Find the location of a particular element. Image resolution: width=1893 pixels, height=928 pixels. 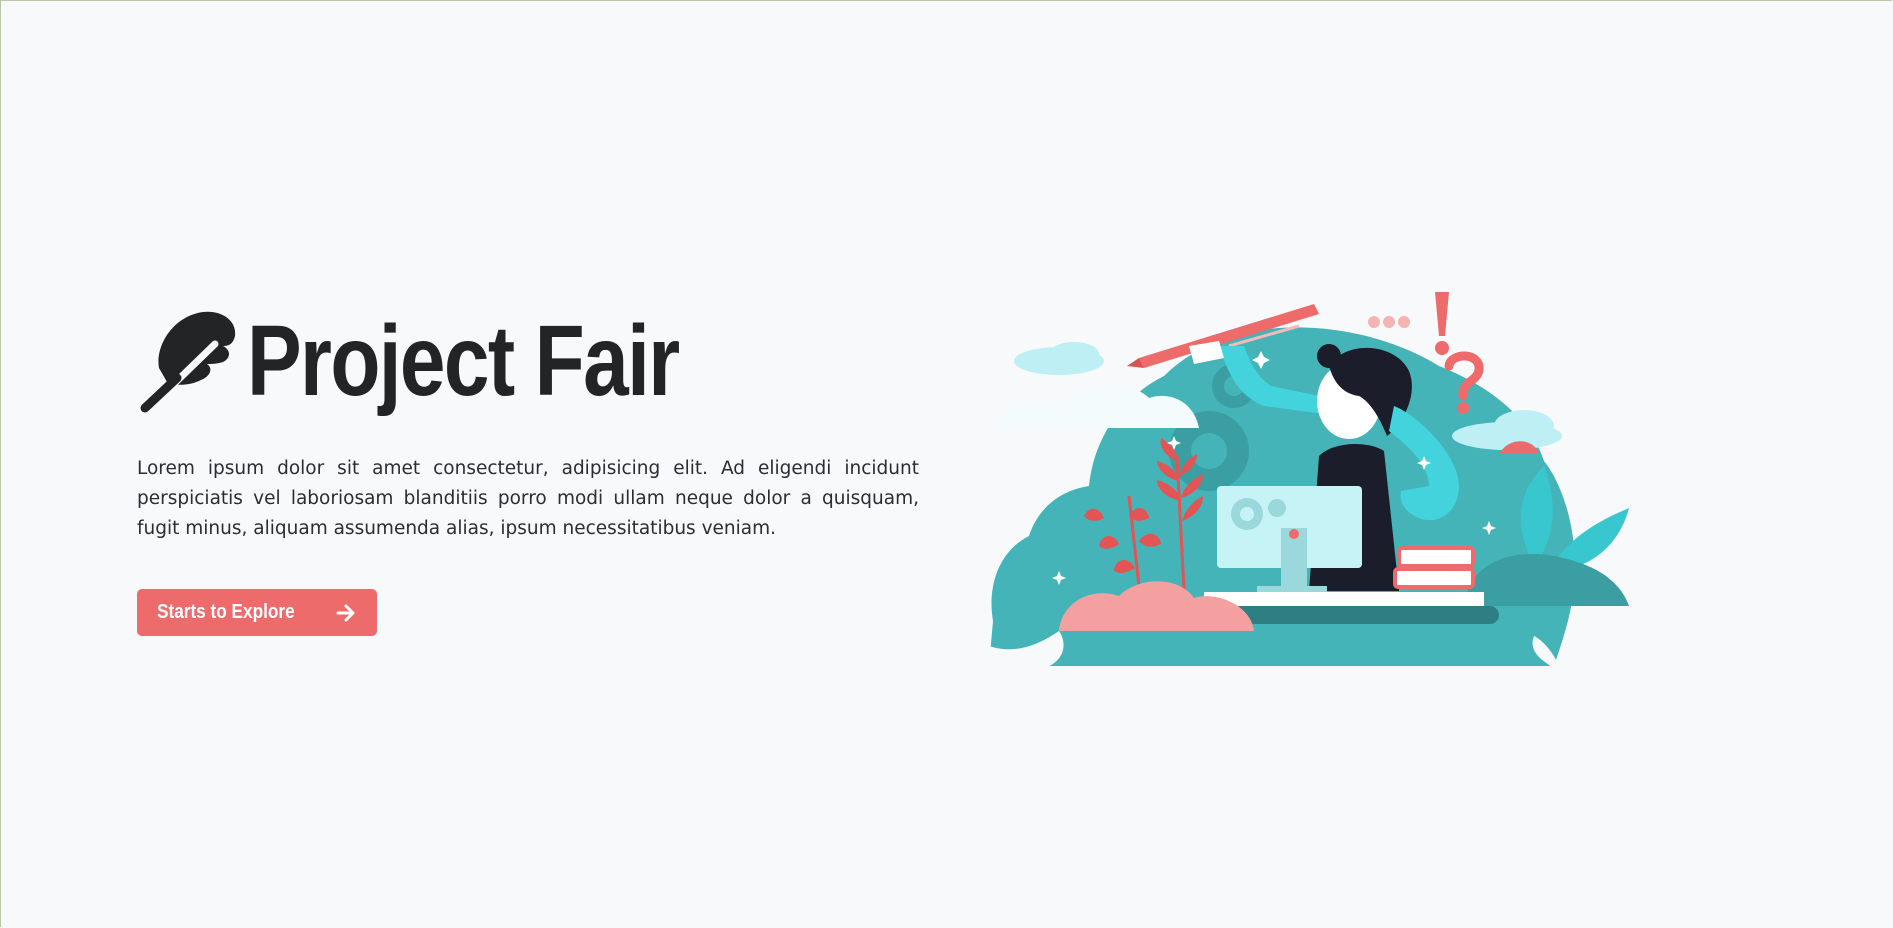

explore-button: Starts to Explore is located at coordinates (257, 612).